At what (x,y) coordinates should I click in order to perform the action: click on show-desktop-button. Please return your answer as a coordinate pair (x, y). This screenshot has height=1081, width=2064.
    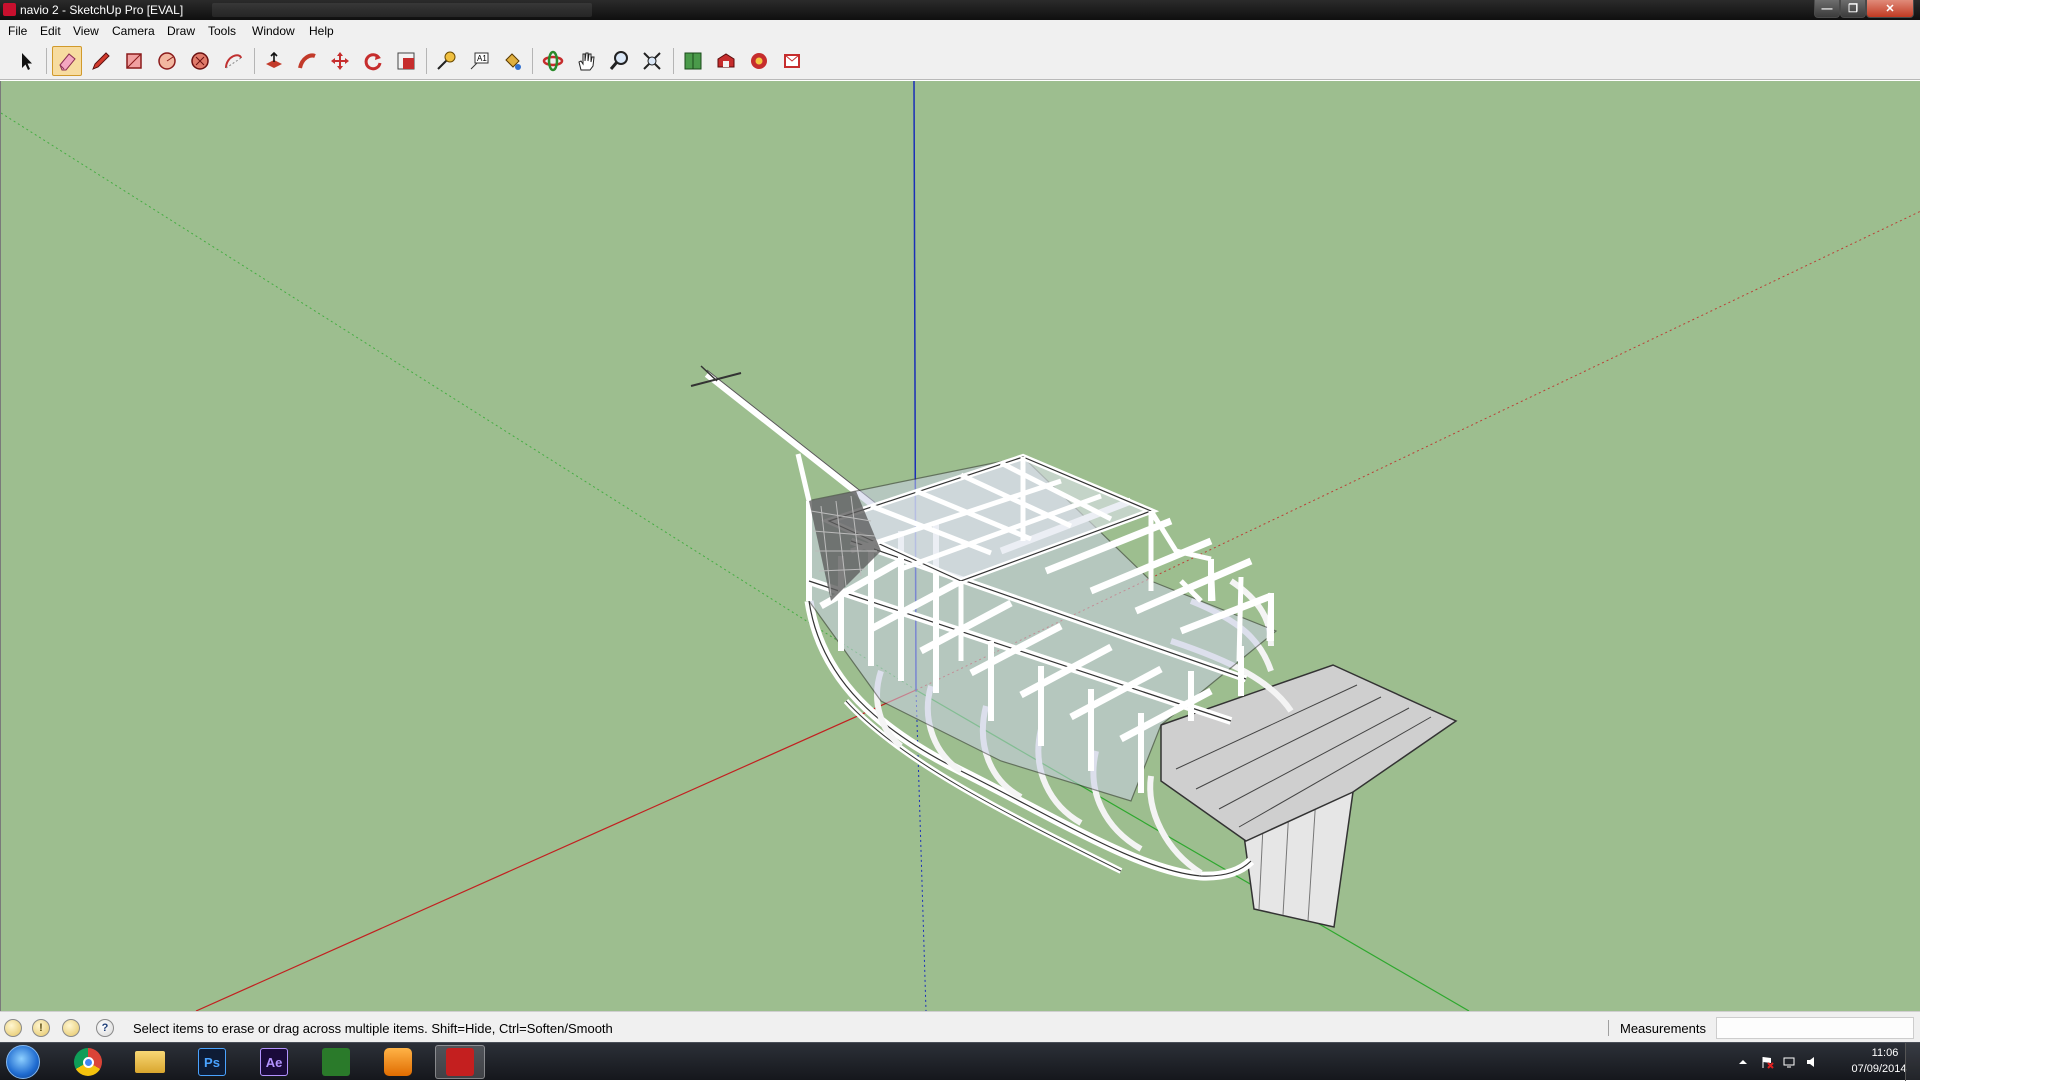
    Looking at the image, I should click on (1912, 1062).